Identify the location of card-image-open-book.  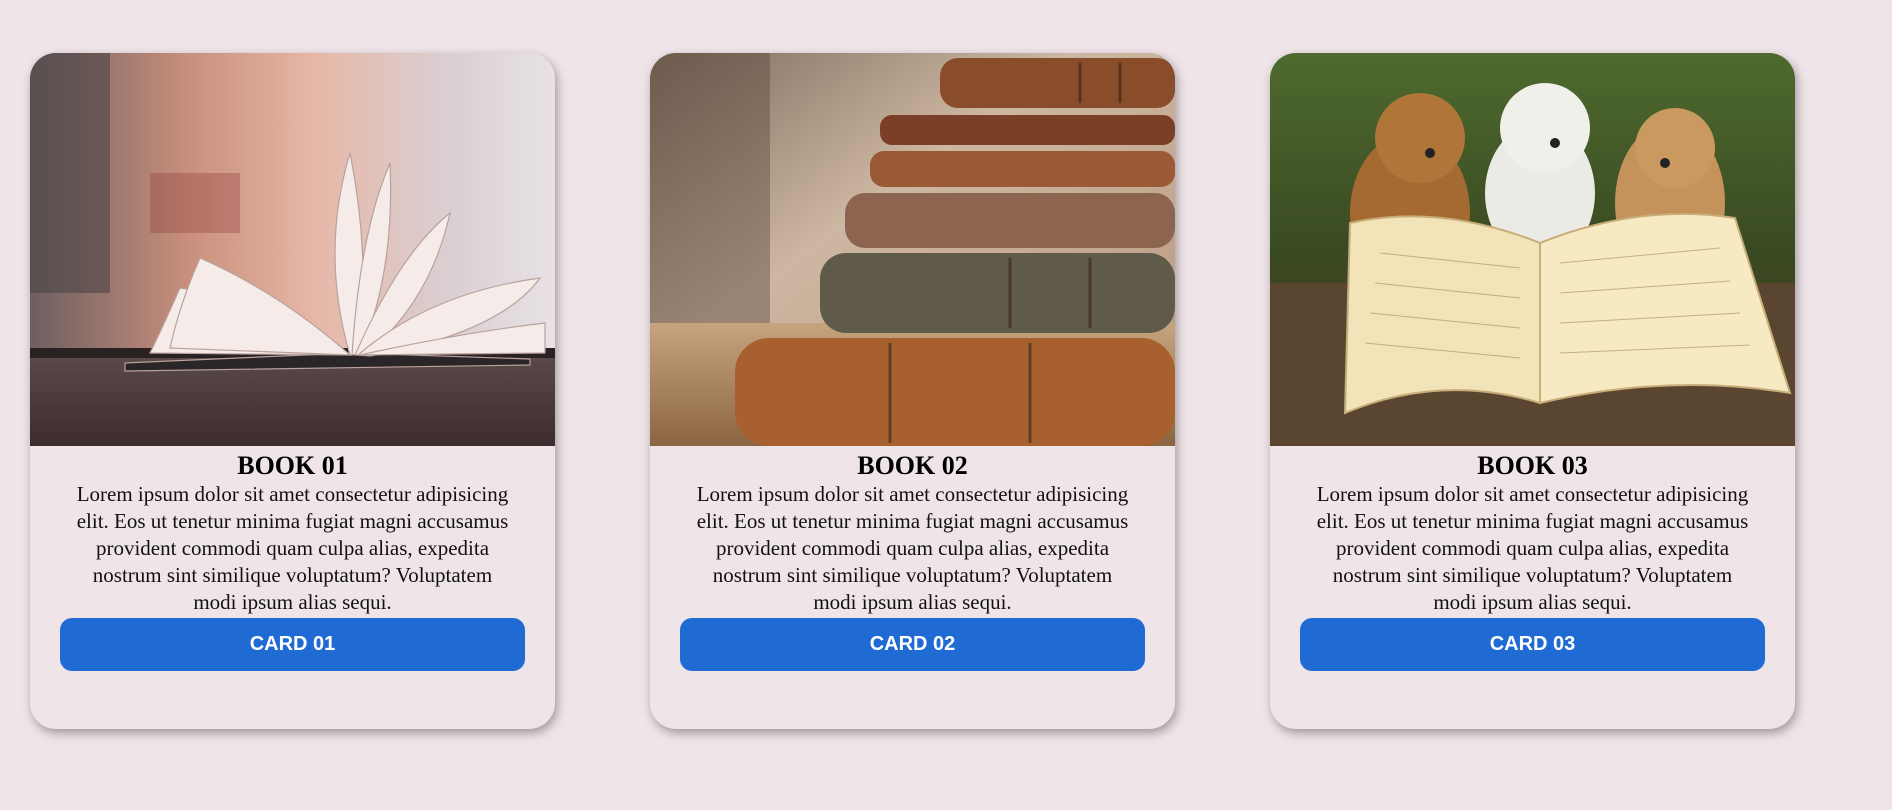
(292, 249).